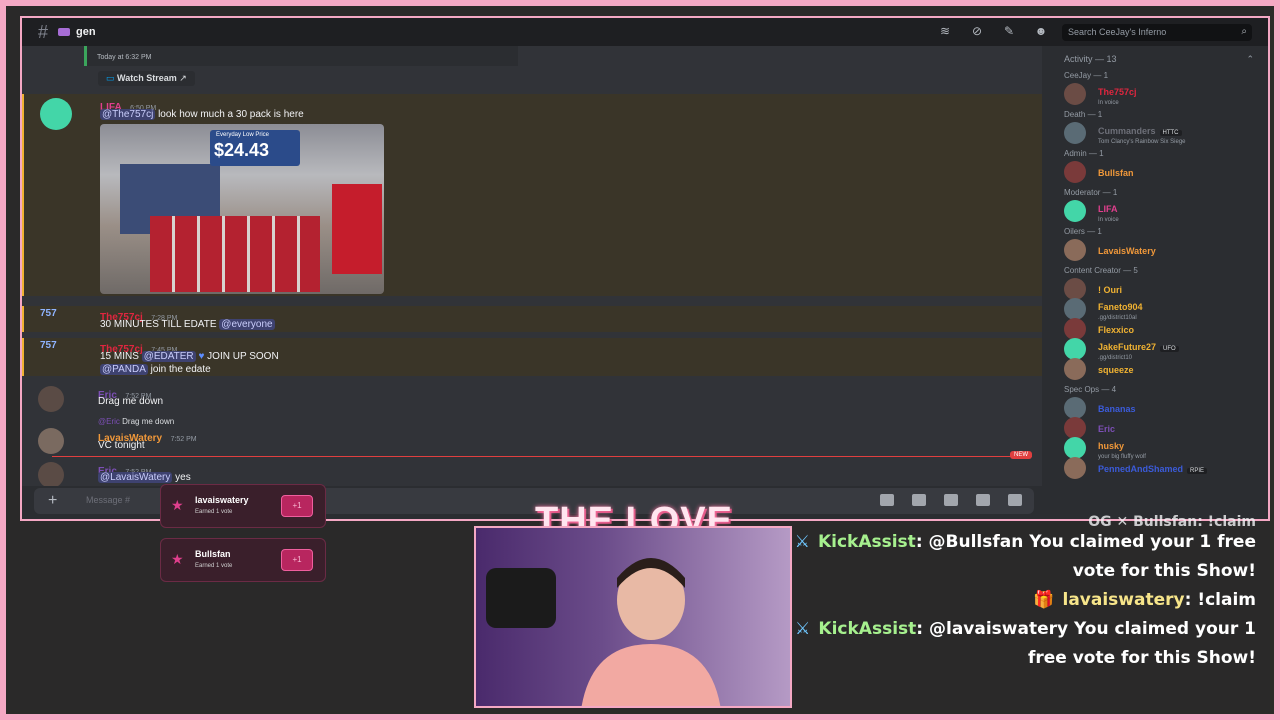  Describe the element at coordinates (1117, 94) in the screenshot. I see `member-info: The757cj In voice` at that location.